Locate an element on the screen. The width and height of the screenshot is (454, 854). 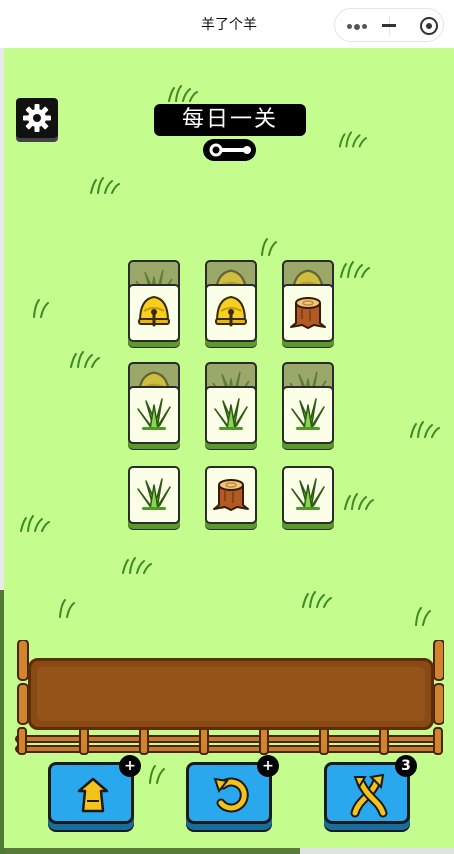
move-out-icon is located at coordinates (93, 795).